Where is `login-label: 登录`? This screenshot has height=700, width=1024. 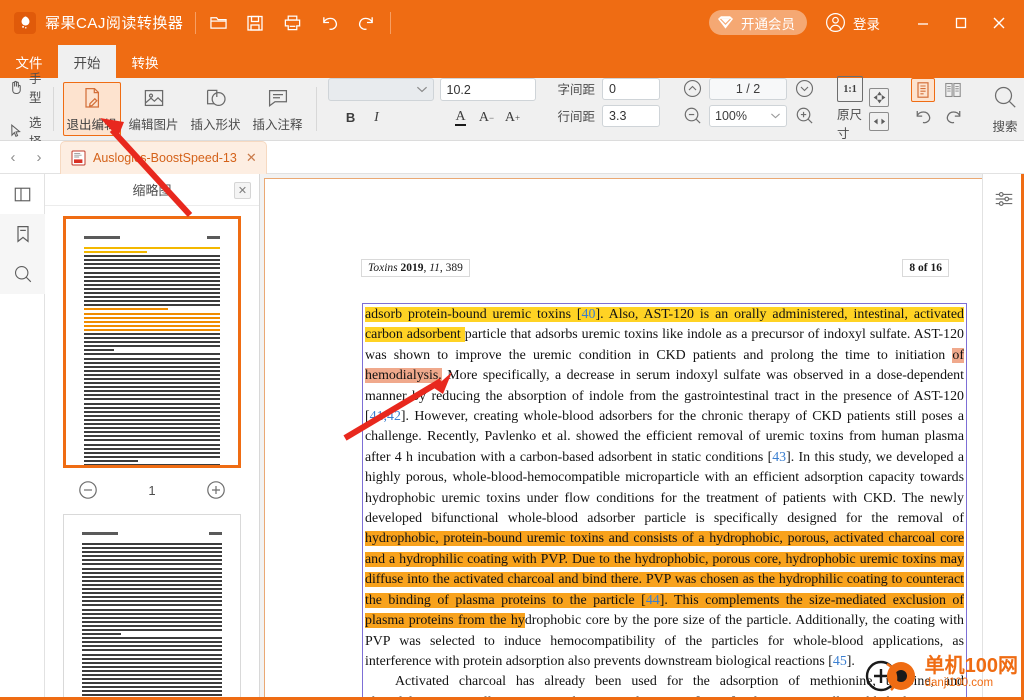 login-label: 登录 is located at coordinates (866, 24).